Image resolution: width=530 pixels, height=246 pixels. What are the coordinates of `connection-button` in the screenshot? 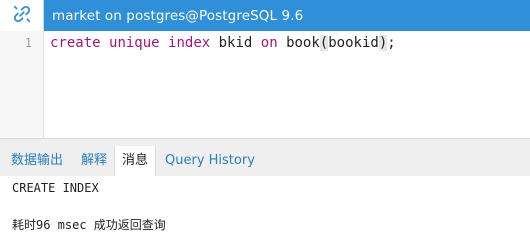 It's located at (22, 15).